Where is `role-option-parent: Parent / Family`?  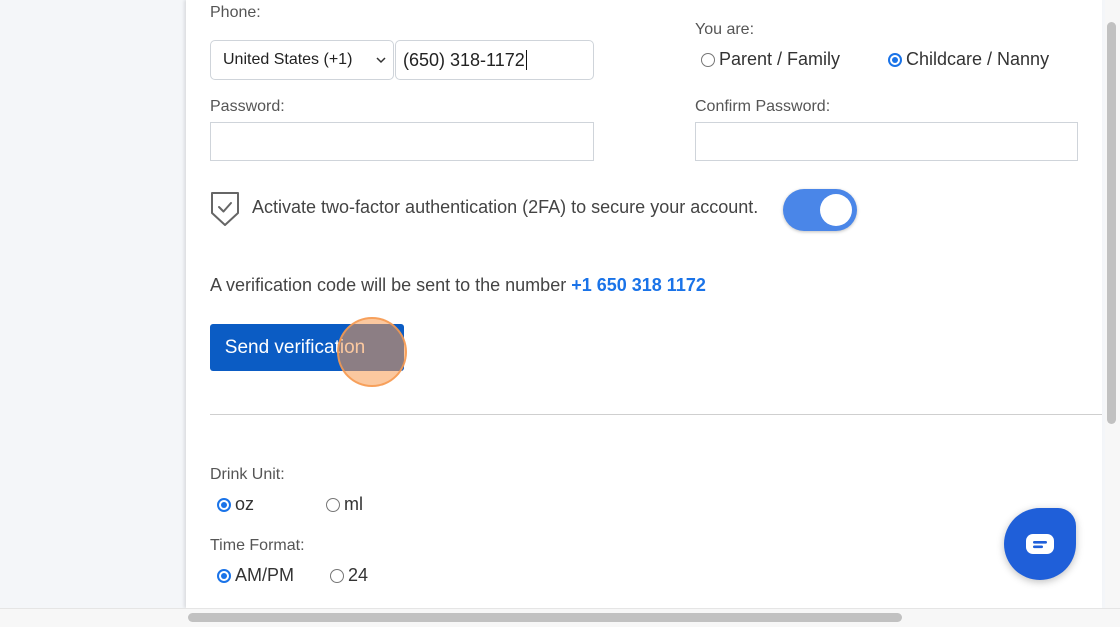
role-option-parent: Parent / Family is located at coordinates (770, 59).